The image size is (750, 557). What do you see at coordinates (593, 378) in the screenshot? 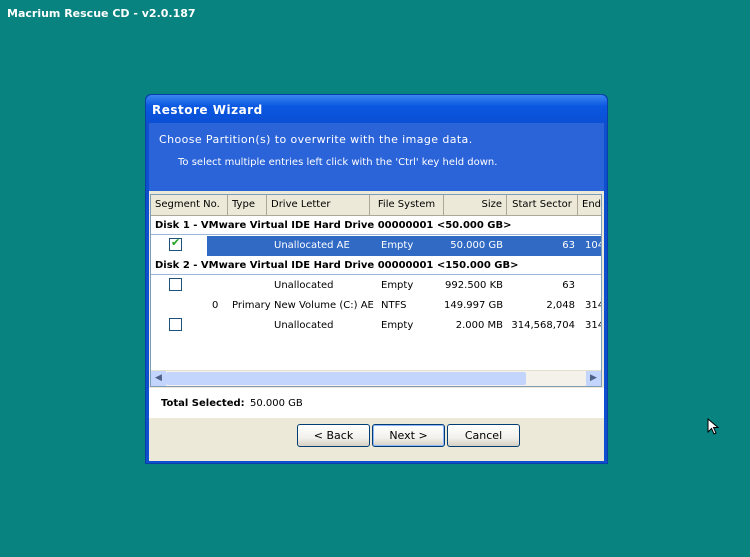
I see `right-arrow-icon: ▶` at bounding box center [593, 378].